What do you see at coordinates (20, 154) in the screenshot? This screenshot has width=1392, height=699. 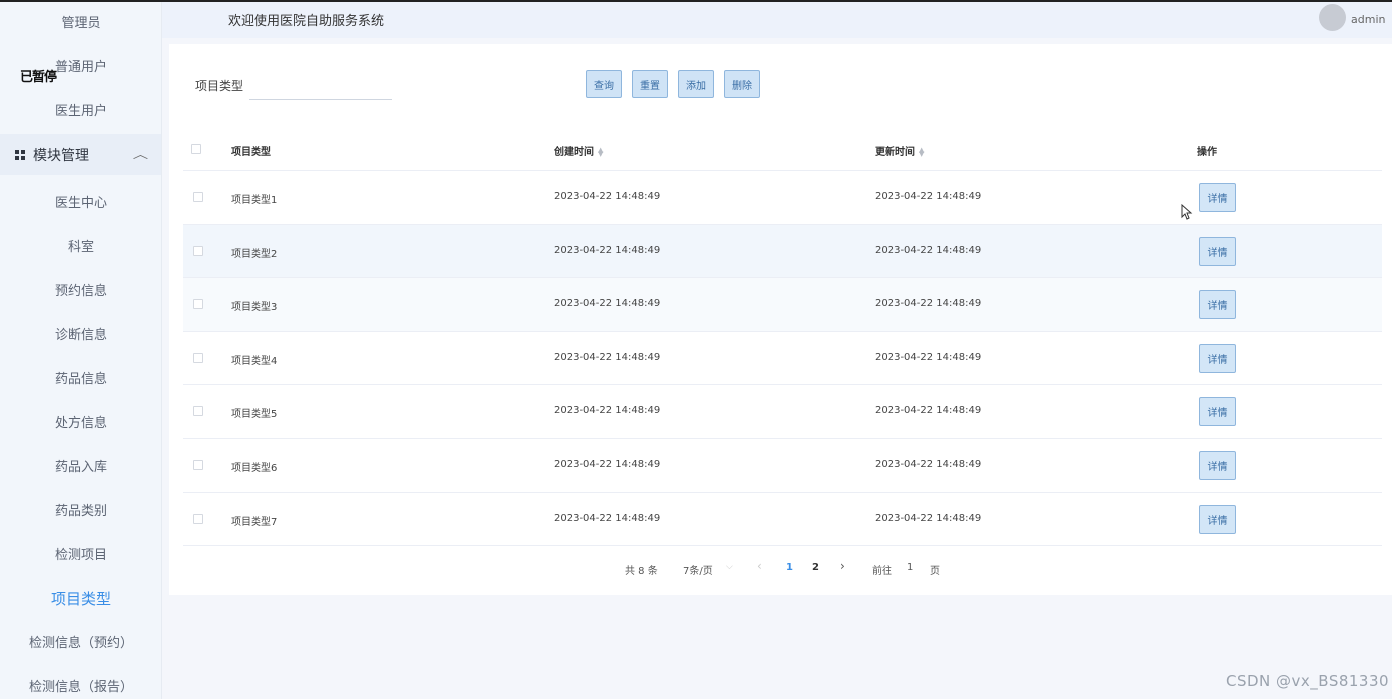 I see `grid-icon` at bounding box center [20, 154].